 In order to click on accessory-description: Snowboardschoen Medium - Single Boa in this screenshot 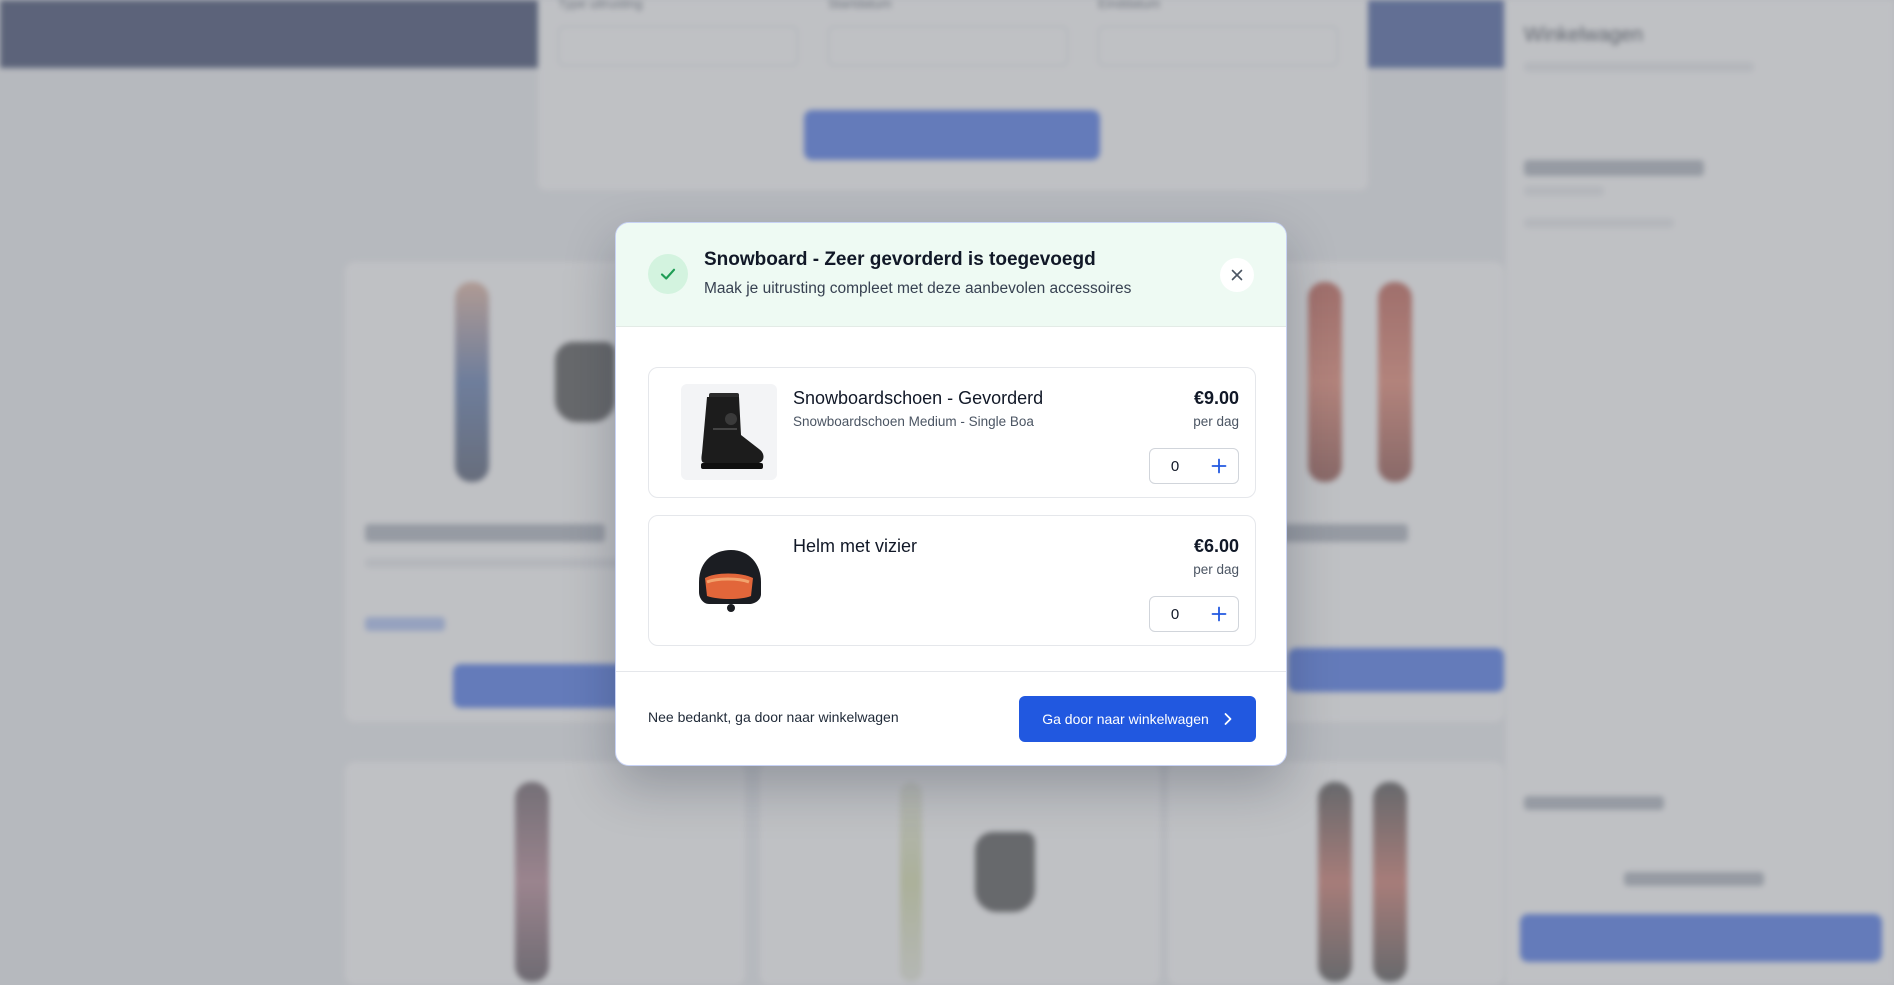, I will do `click(913, 421)`.